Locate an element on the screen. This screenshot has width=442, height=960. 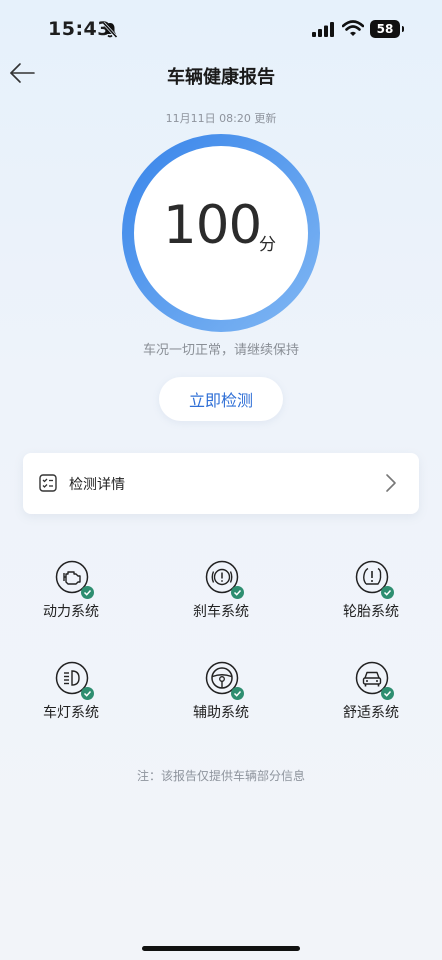
wifi-icon is located at coordinates (353, 28).